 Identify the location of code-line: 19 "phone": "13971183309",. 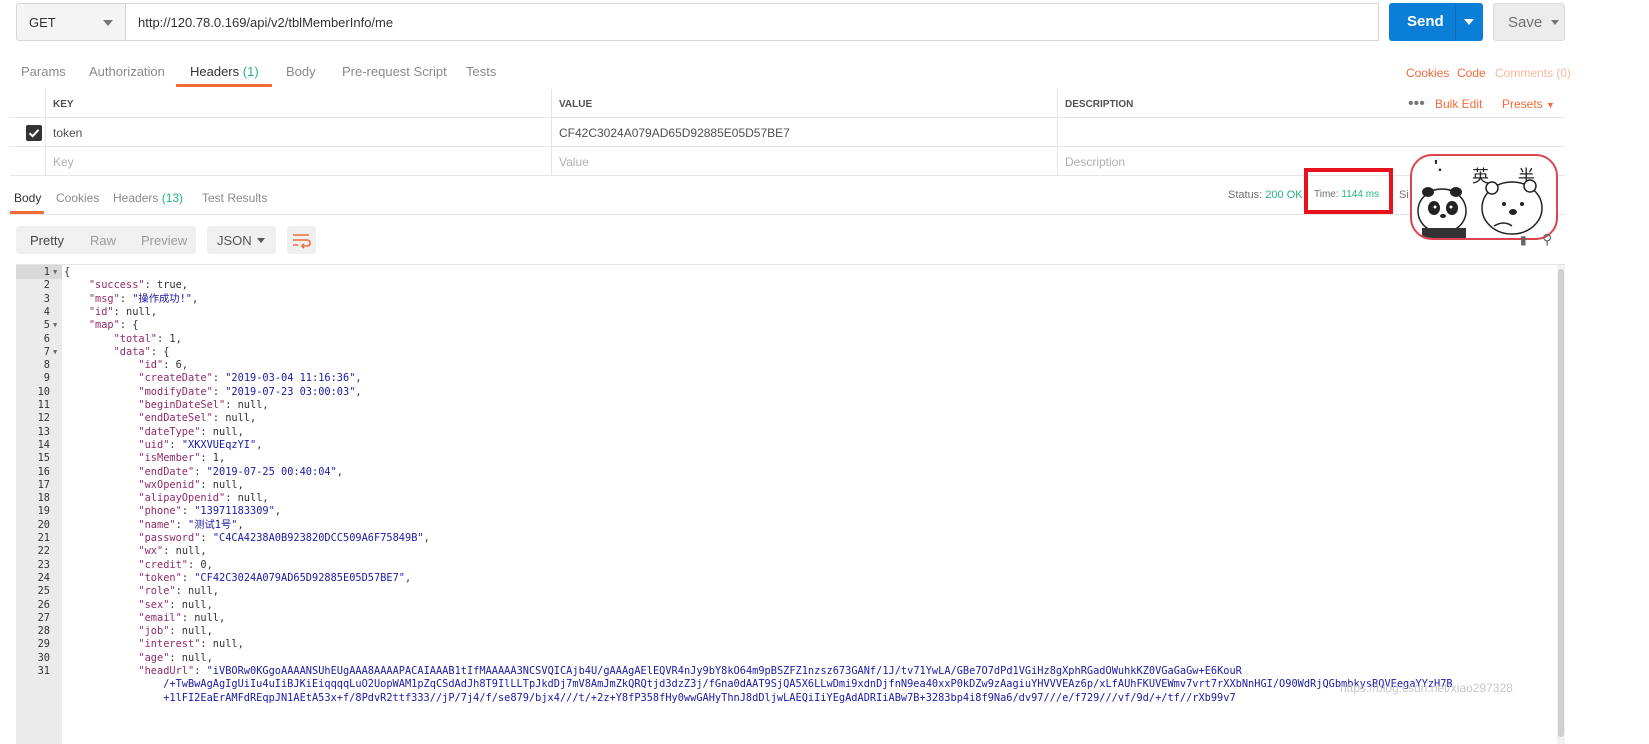
(786, 511).